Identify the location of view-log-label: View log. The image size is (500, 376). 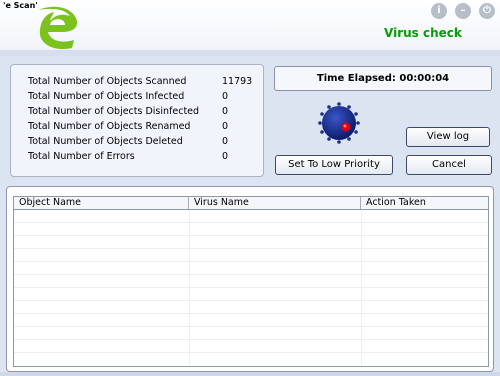
(448, 136).